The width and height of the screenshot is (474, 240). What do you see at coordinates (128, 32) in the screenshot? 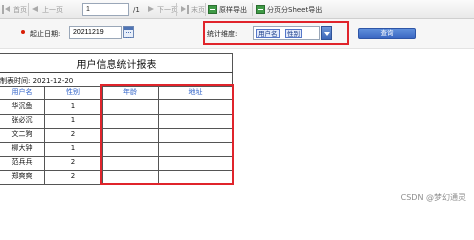
I see `calendar-icon` at bounding box center [128, 32].